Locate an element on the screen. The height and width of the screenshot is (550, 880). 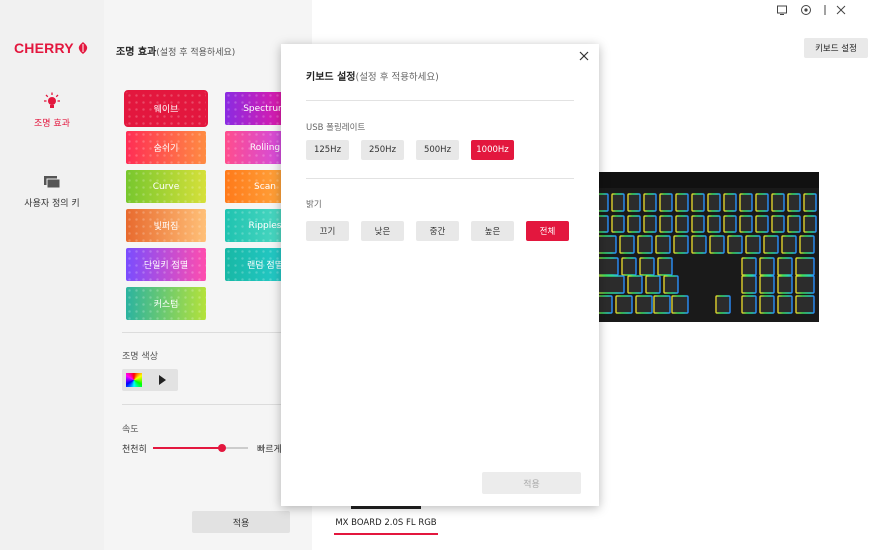
effect-button: 숨쉬기 is located at coordinates (166, 147).